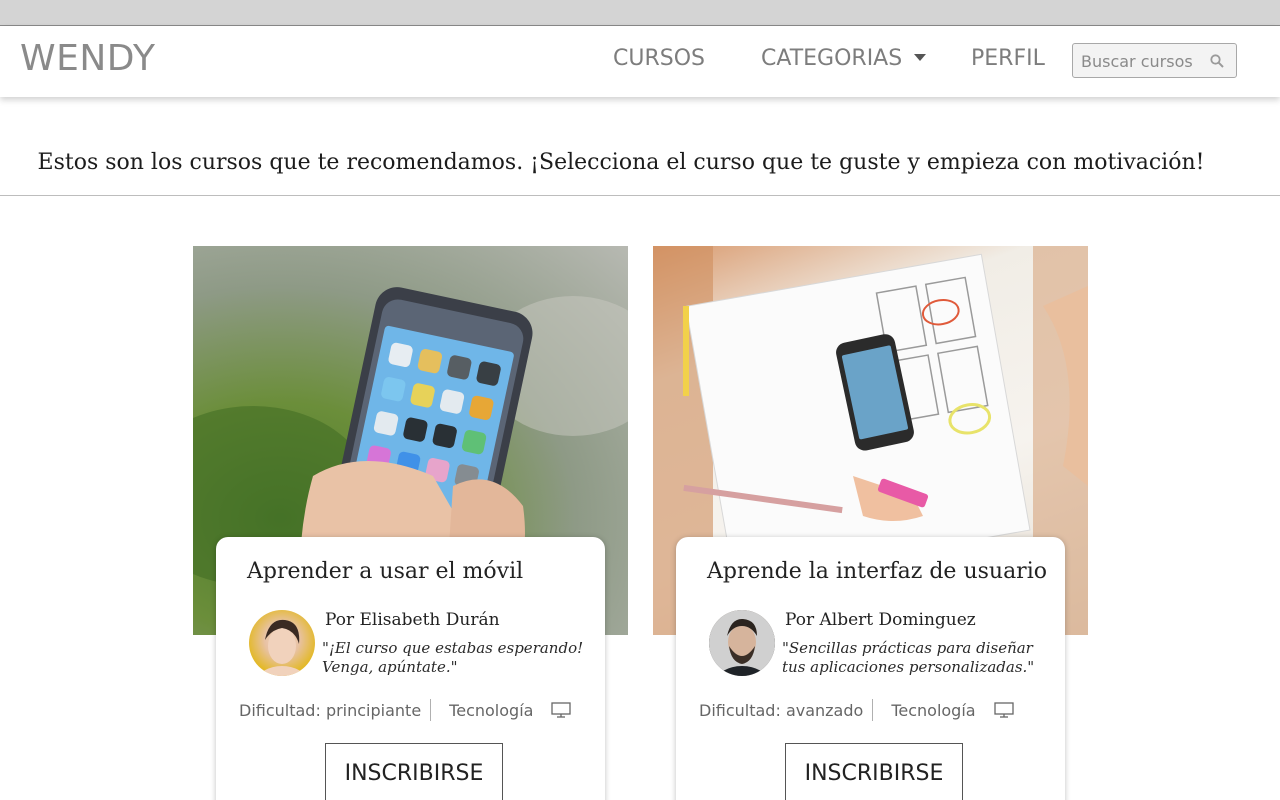  I want to click on course-difficulty: Dificultad: avanzado, so click(781, 710).